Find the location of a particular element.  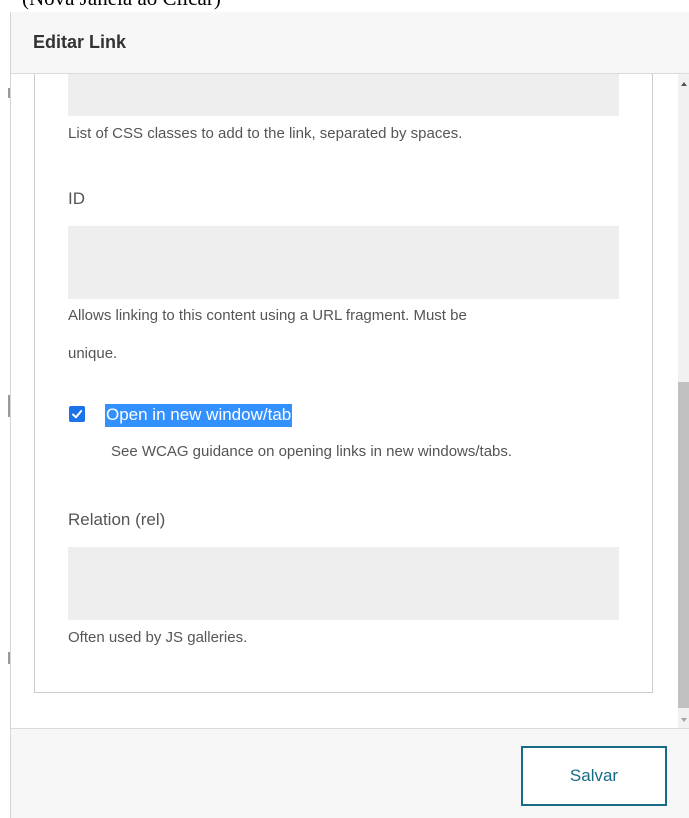

dialog-title: Editar Link is located at coordinates (80, 42).